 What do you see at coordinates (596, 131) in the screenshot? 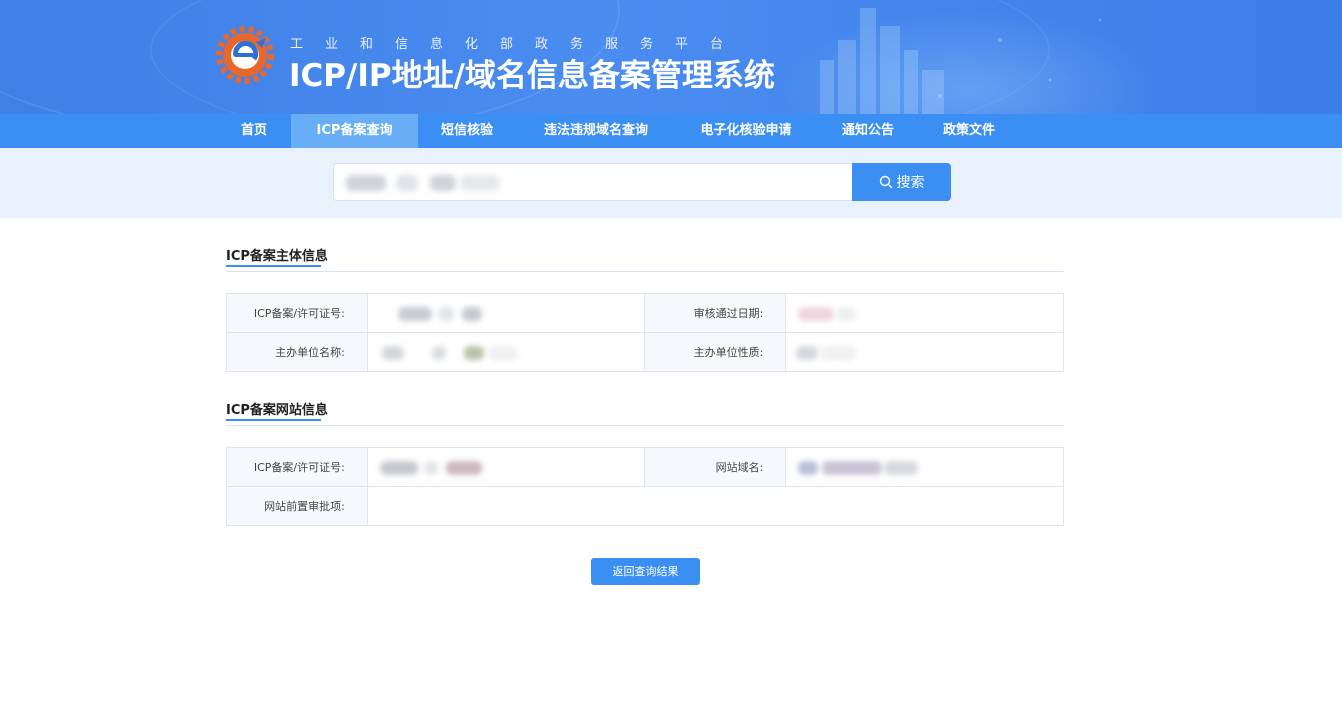
I see `nav-illegal-domain-query: 违法违规域名查询` at bounding box center [596, 131].